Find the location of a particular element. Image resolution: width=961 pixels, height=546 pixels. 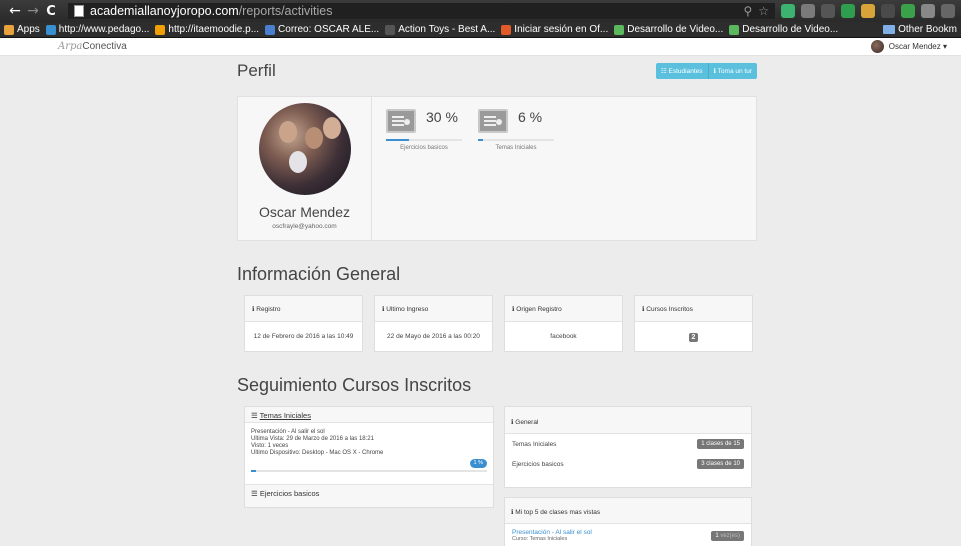

app-header: ArpaConectiva Oscar Mendez ▾ is located at coordinates (480, 47).